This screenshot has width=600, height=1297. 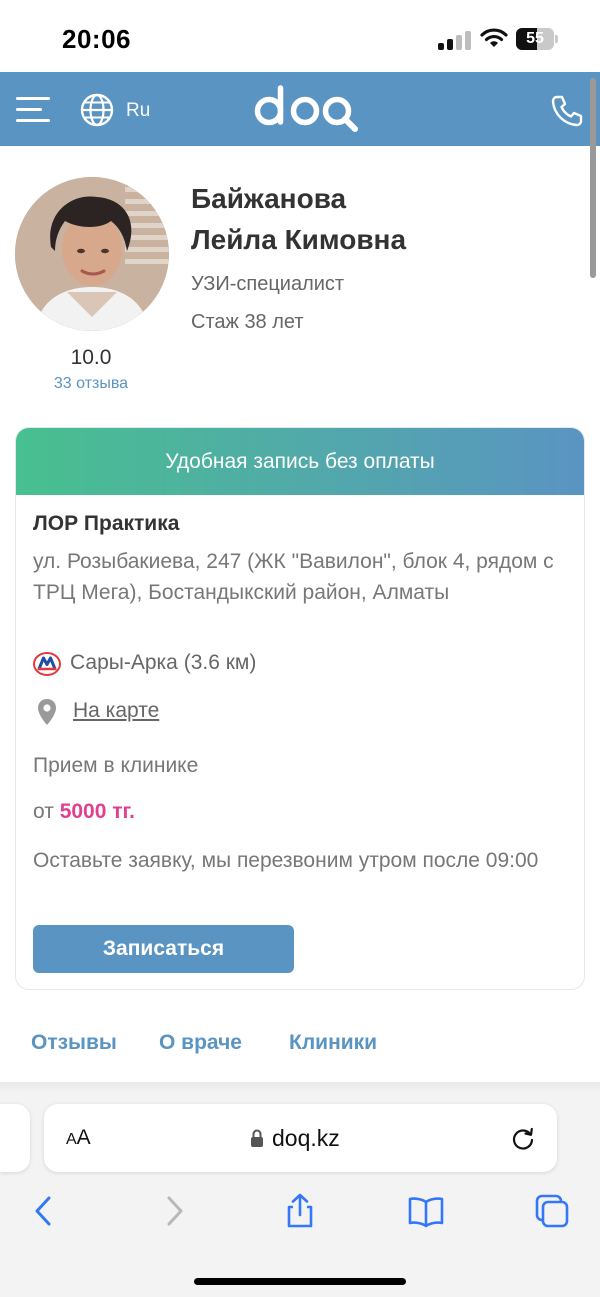 What do you see at coordinates (106, 523) in the screenshot?
I see `clinic-name: ЛОР Практика` at bounding box center [106, 523].